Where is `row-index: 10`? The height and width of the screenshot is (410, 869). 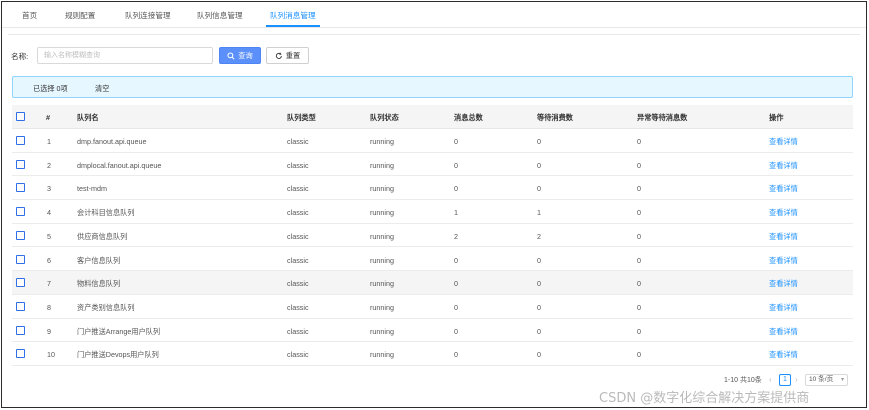
row-index: 10 is located at coordinates (51, 355).